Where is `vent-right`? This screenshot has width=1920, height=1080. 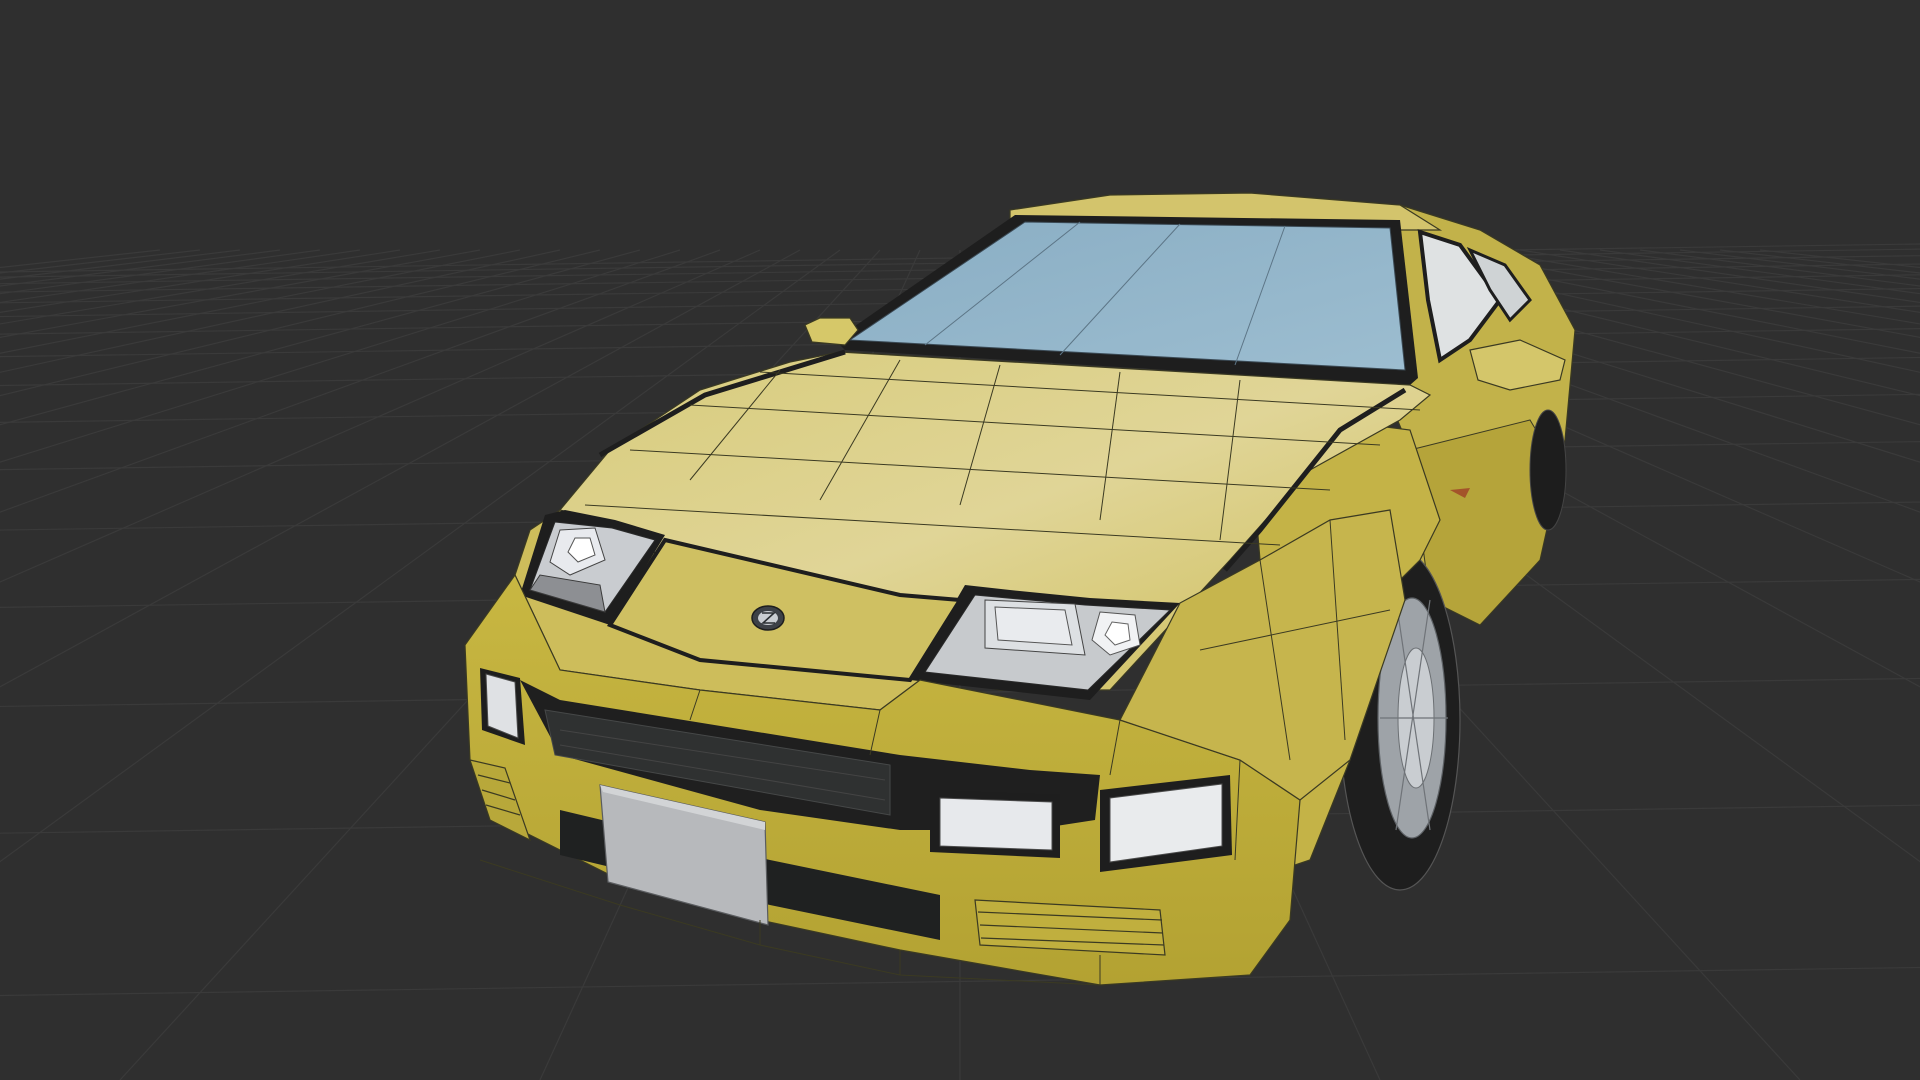
vent-right is located at coordinates (1070, 927).